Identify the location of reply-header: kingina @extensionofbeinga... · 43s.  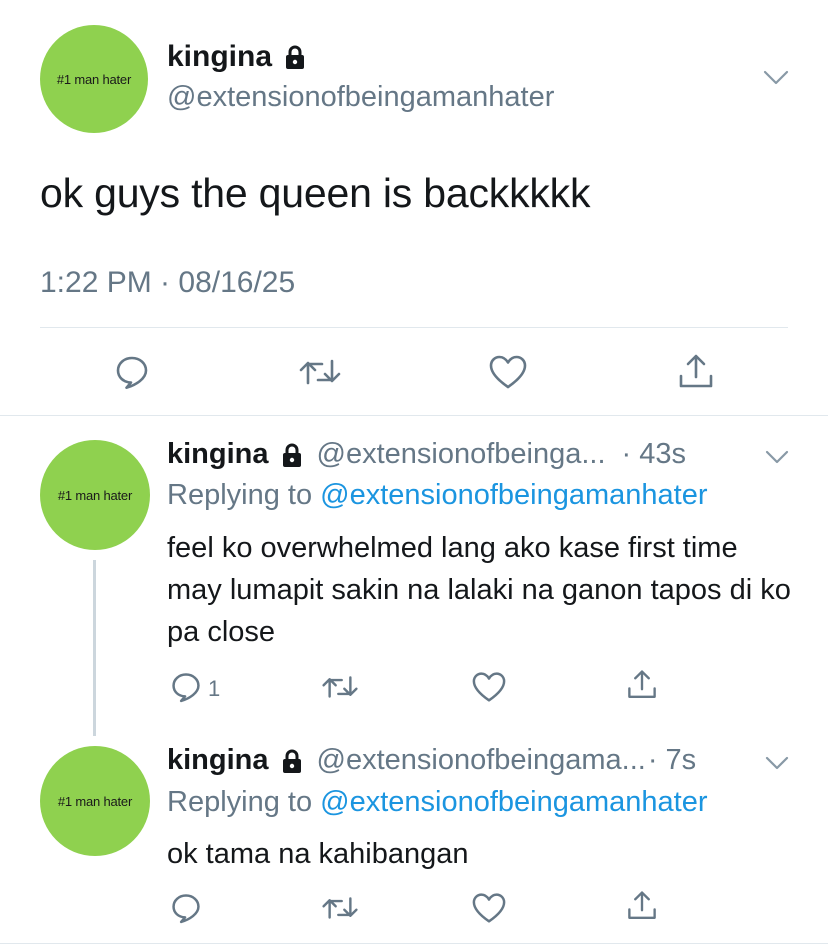
(426, 454).